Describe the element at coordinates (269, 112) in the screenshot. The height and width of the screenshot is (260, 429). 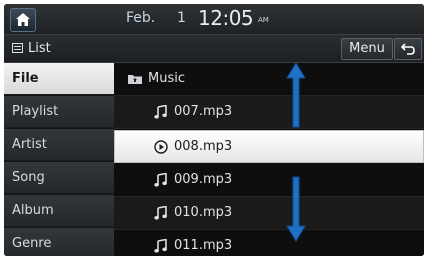
I see `list-item: 007.mp3` at that location.